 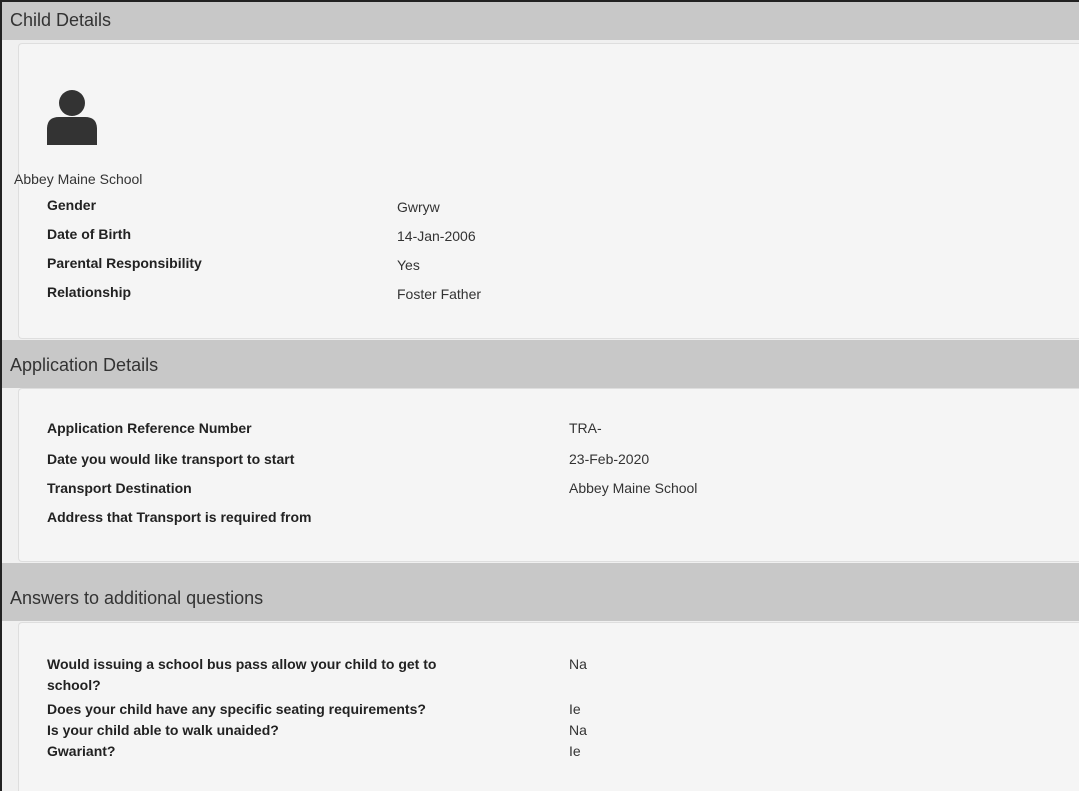 What do you see at coordinates (439, 294) in the screenshot?
I see `relationship-value: Foster Father` at bounding box center [439, 294].